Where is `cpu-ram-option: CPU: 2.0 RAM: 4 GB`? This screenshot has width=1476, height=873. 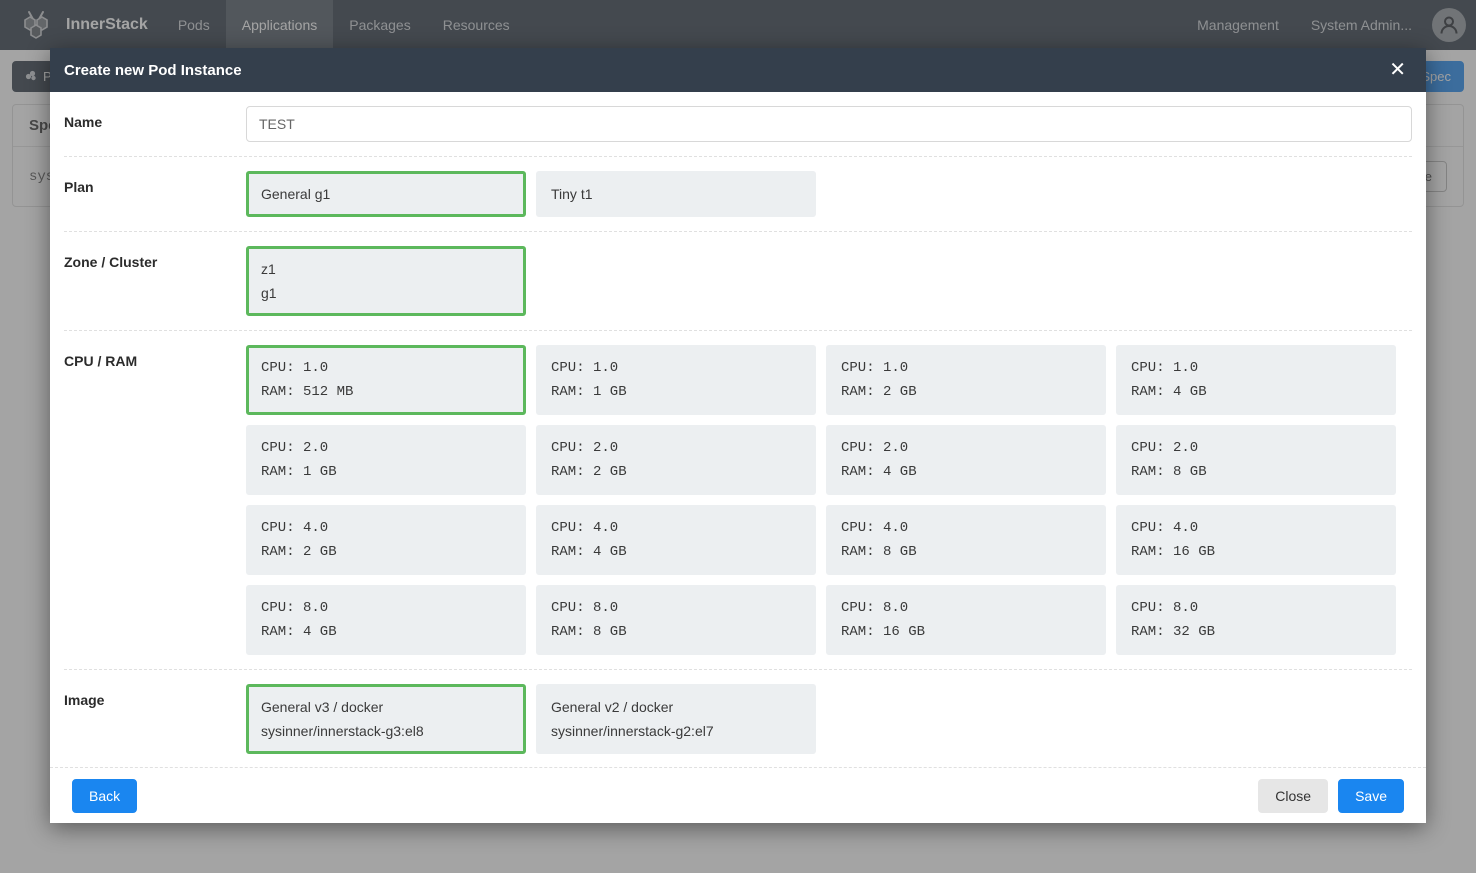
cpu-ram-option: CPU: 2.0 RAM: 4 GB is located at coordinates (966, 460).